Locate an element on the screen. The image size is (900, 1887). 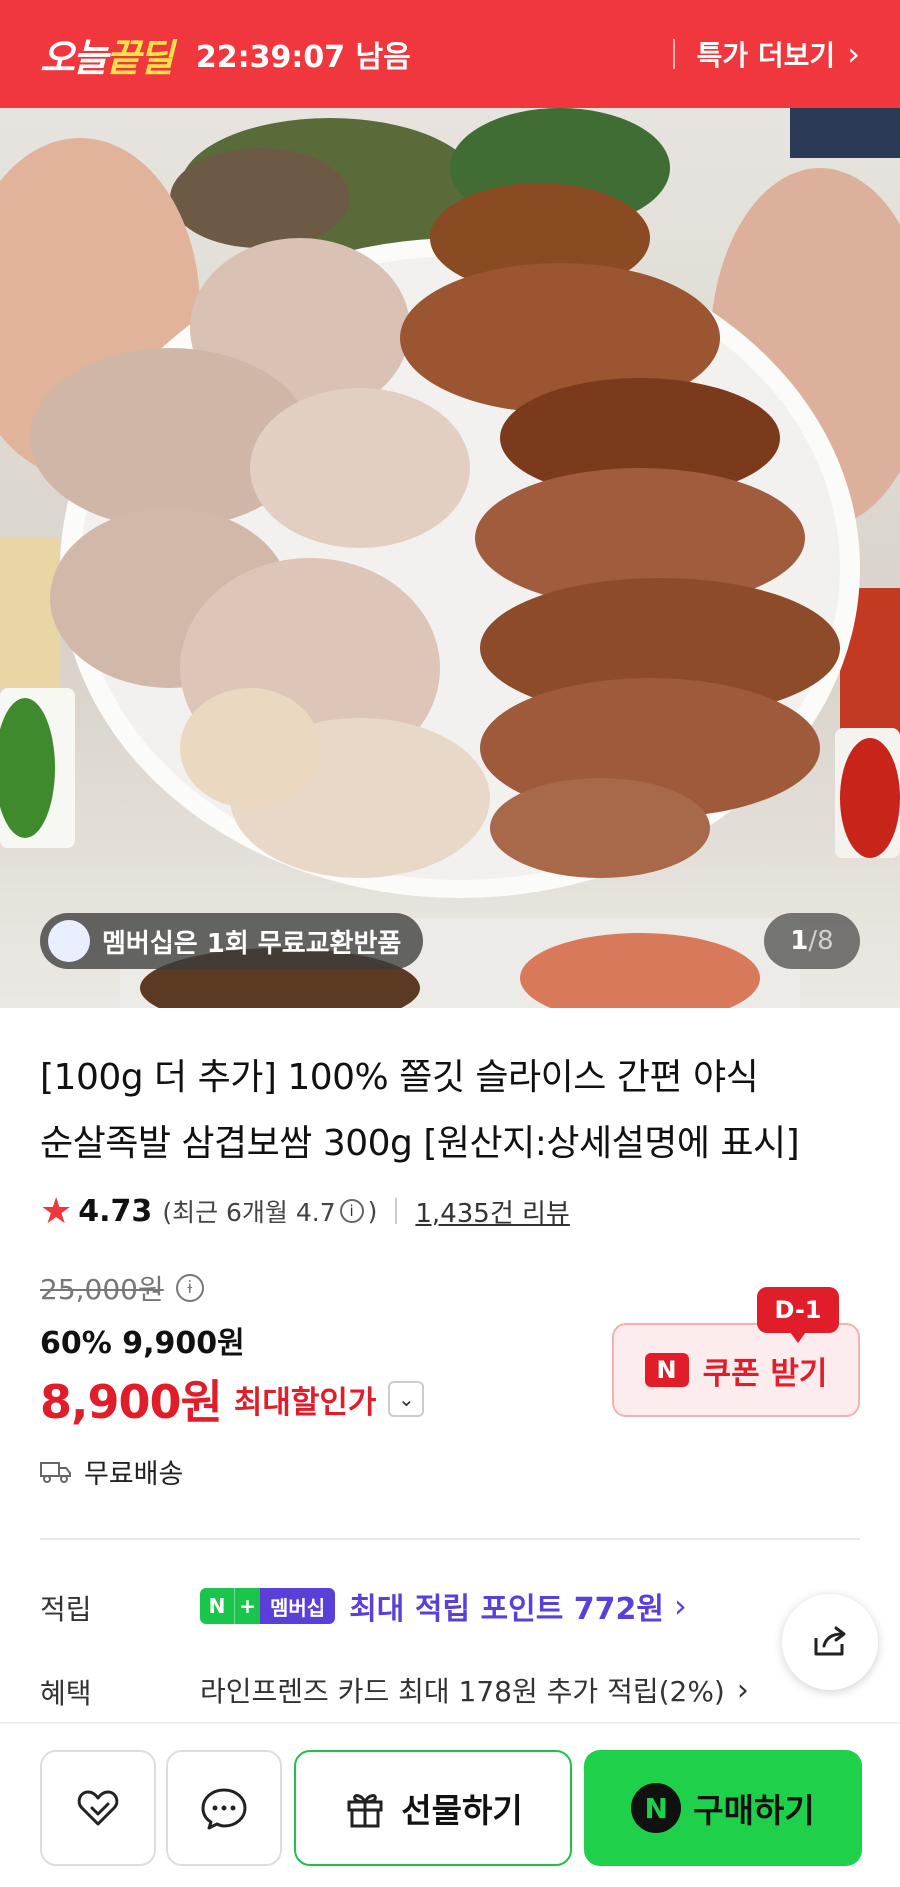
deal-banner: 오늘끝딜 22:39:07 남음 특가 더보기 › is located at coordinates (450, 54).